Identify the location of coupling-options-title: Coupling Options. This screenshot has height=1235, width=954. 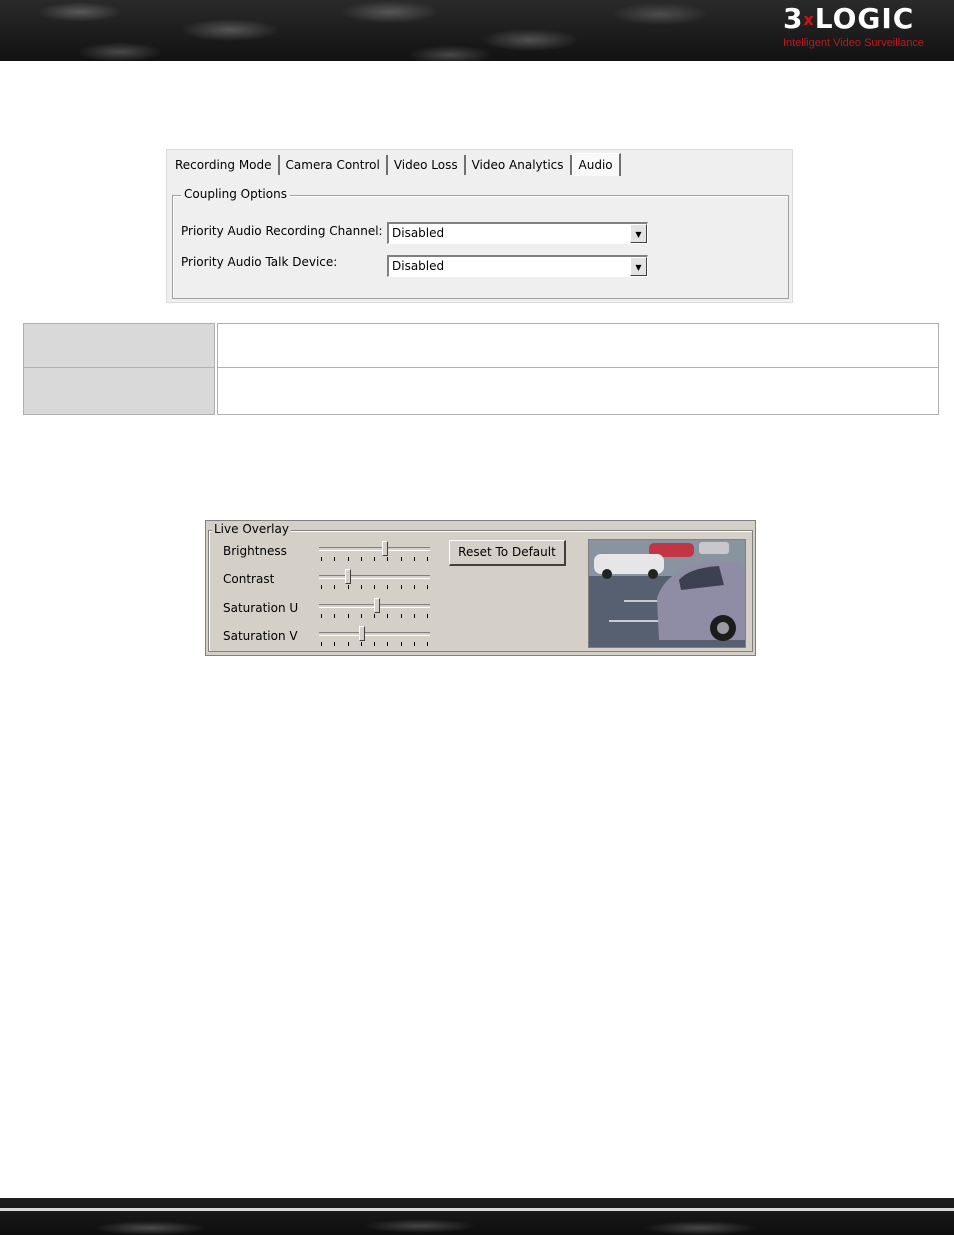
(235, 194).